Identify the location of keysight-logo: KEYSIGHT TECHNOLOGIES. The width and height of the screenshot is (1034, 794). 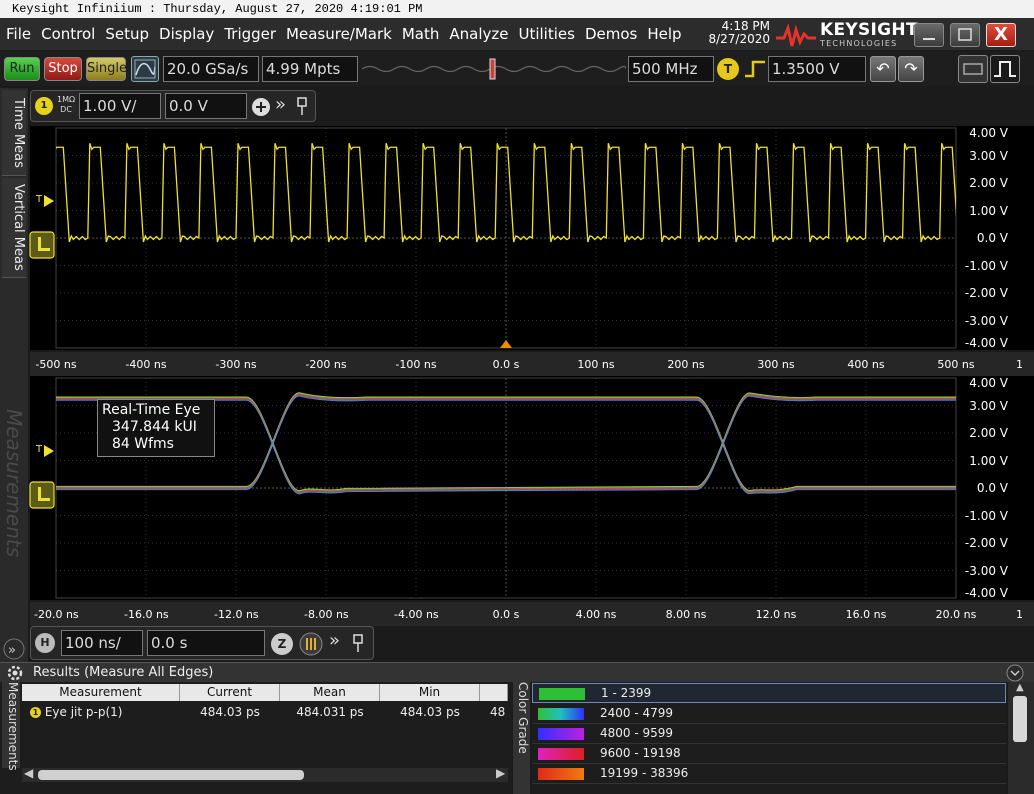
(847, 35).